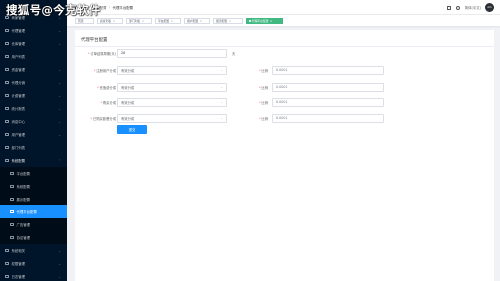  Describe the element at coordinates (33, 108) in the screenshot. I see `sidebar-item-reports: 统计报表 ⌄` at that location.